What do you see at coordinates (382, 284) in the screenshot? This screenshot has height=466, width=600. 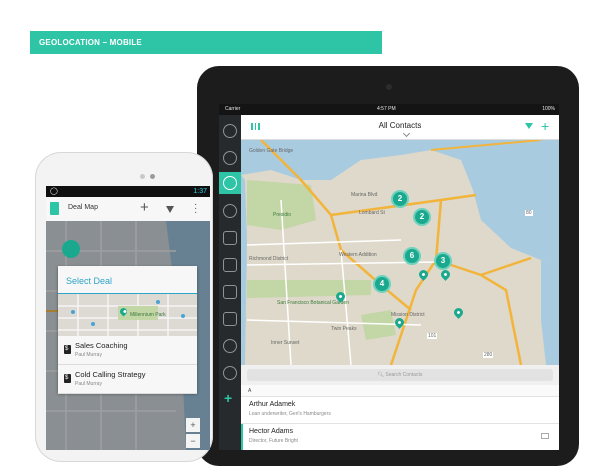 I see `map-cluster: 4` at bounding box center [382, 284].